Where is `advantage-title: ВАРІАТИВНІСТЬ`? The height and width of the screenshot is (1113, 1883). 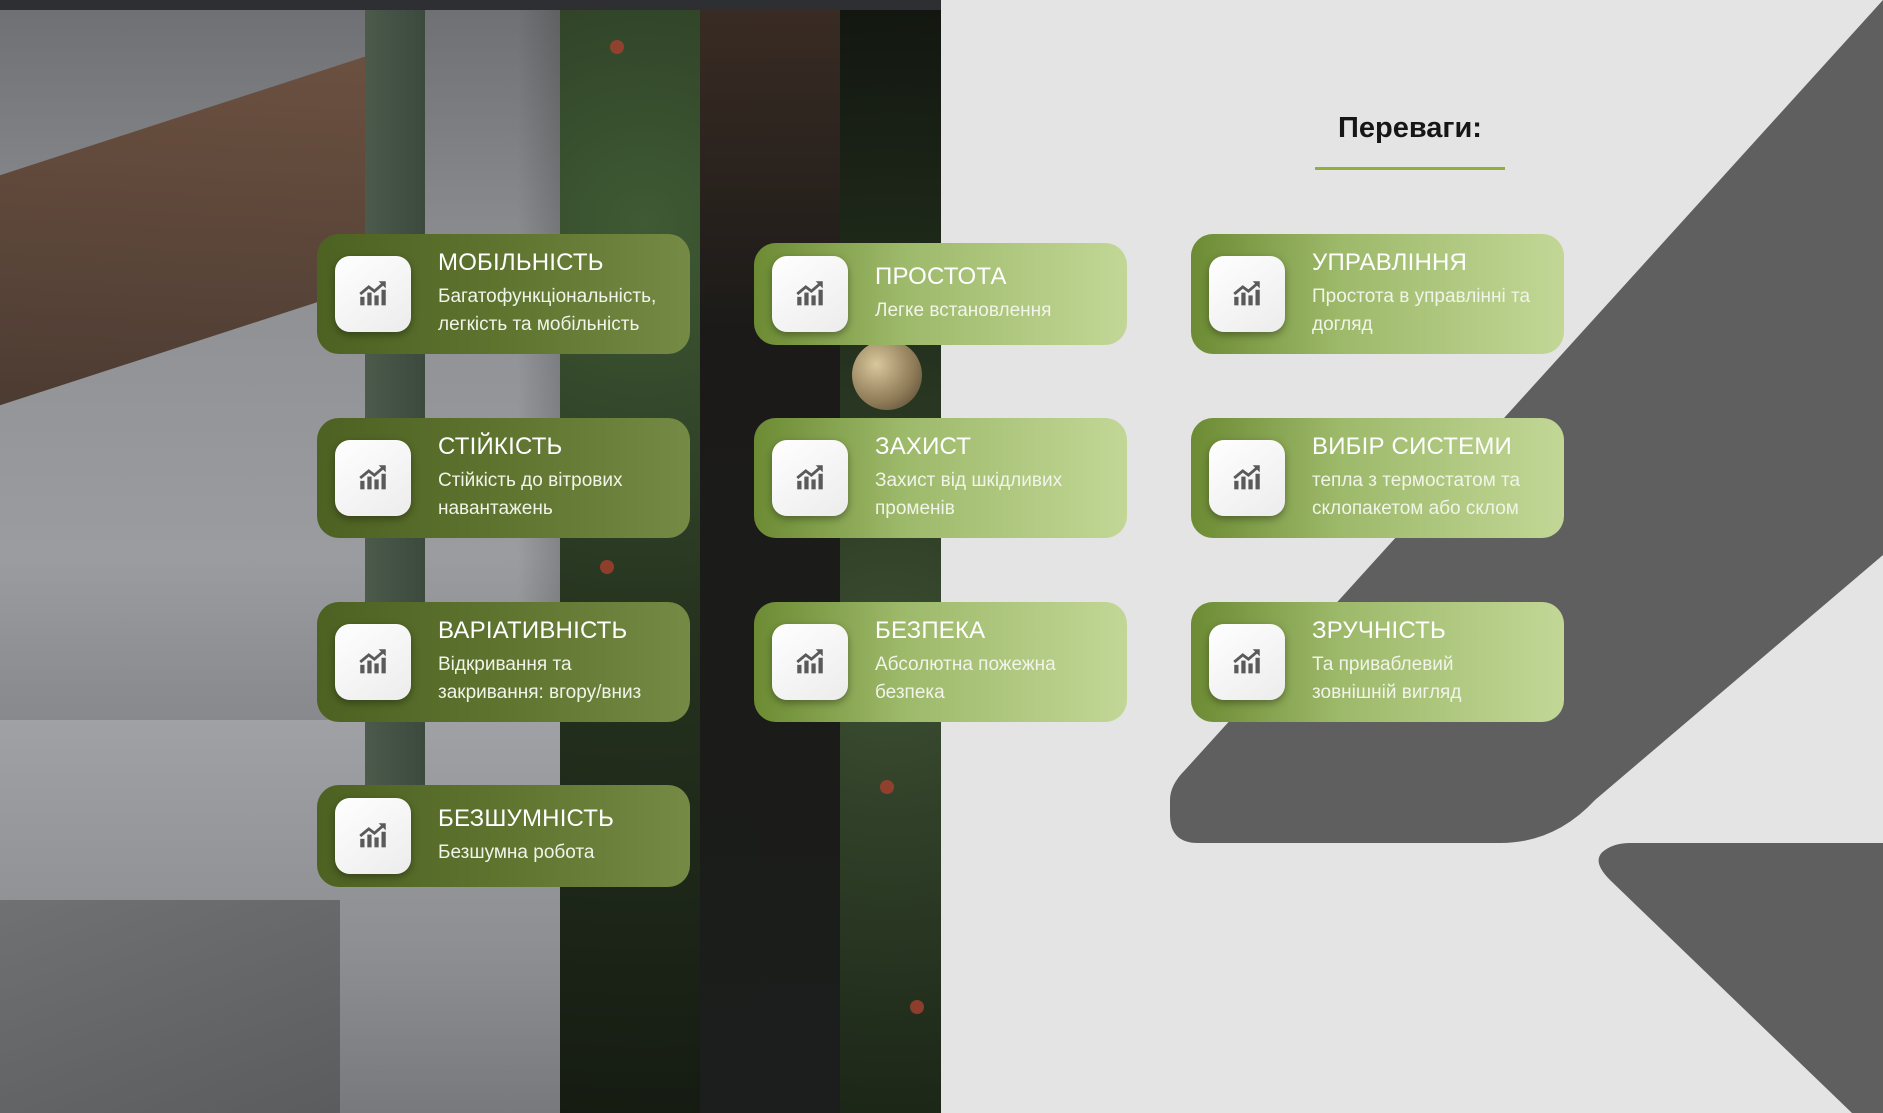
advantage-title: ВАРІАТИВНІСТЬ is located at coordinates (533, 630).